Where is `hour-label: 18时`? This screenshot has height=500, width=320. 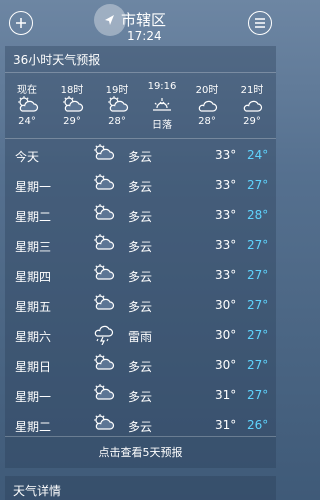
hour-label: 18时 is located at coordinates (72, 90).